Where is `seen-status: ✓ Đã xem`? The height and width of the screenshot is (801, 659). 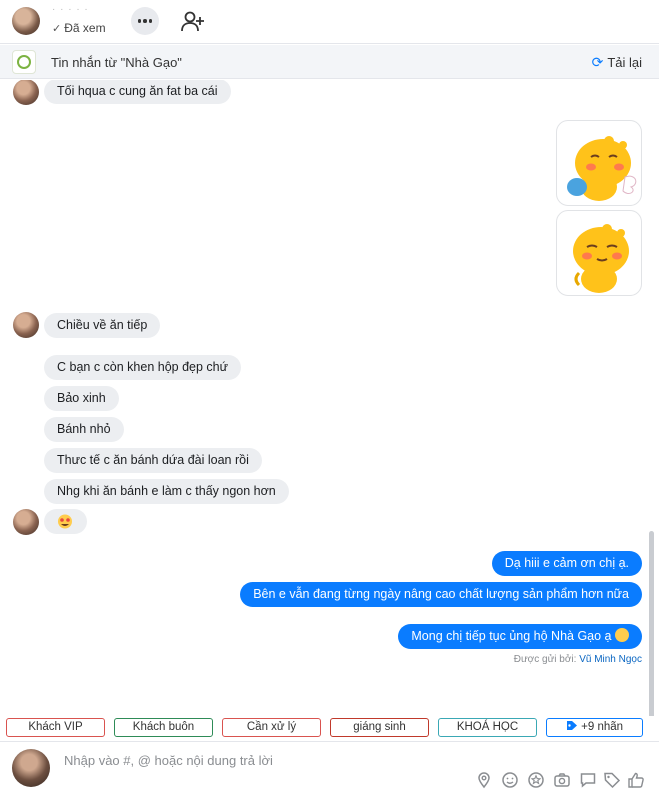 seen-status: ✓ Đã xem is located at coordinates (79, 28).